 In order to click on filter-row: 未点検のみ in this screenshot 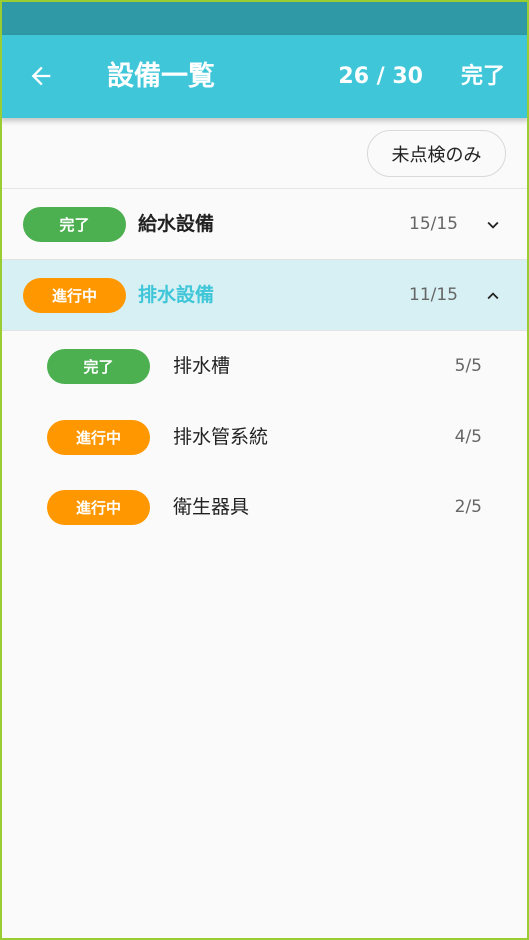, I will do `click(264, 153)`.